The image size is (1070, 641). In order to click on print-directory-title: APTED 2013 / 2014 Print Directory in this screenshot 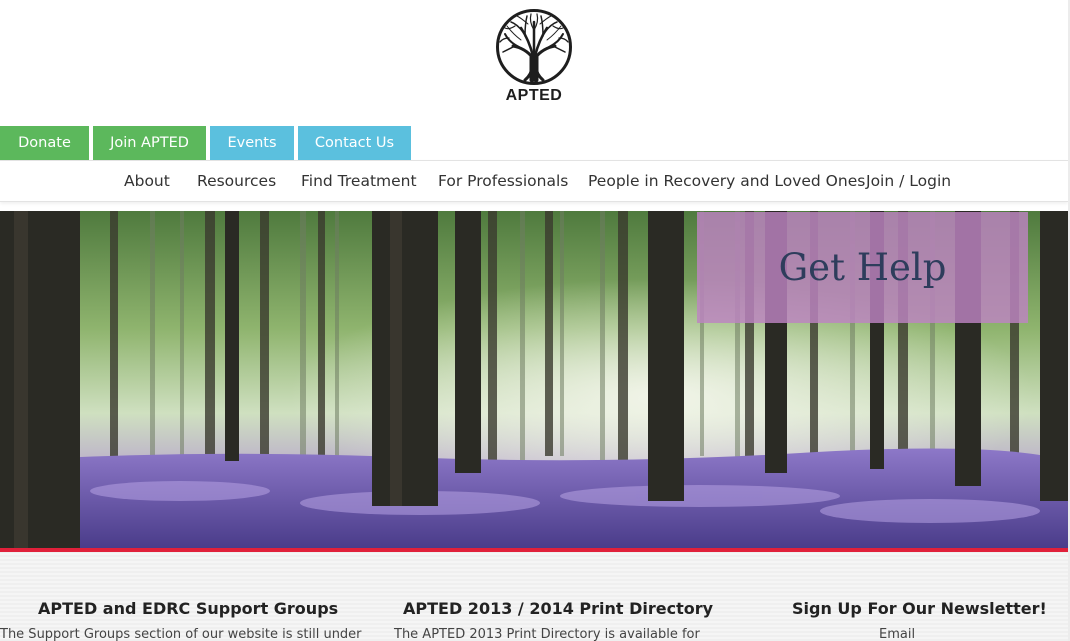, I will do `click(558, 608)`.